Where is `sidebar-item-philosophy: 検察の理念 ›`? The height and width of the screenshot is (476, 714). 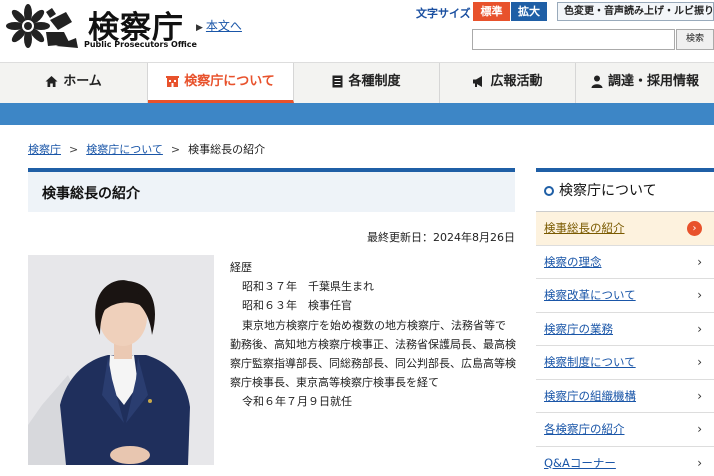
sidebar-item-philosophy: 検察の理念 › is located at coordinates (625, 262).